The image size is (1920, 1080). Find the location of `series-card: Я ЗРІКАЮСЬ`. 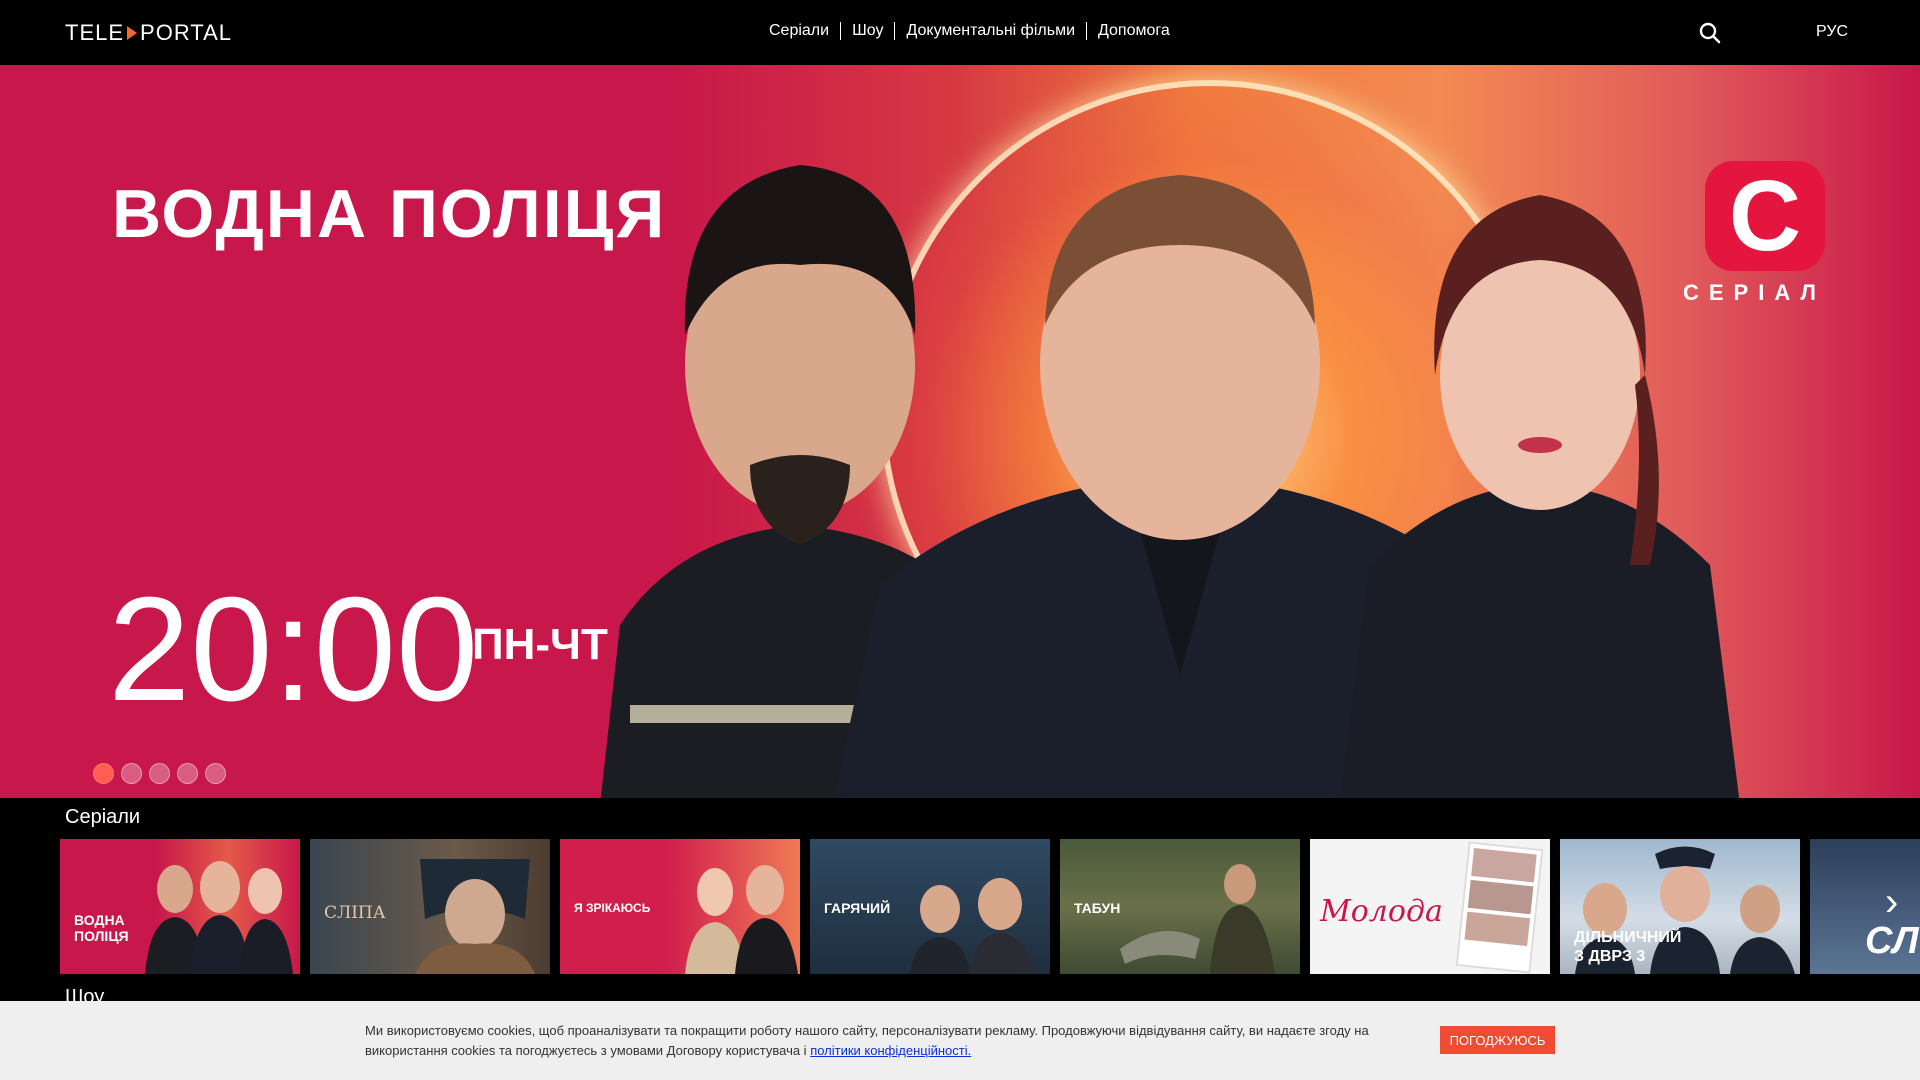

series-card: Я ЗРІКАЮСЬ is located at coordinates (680, 906).